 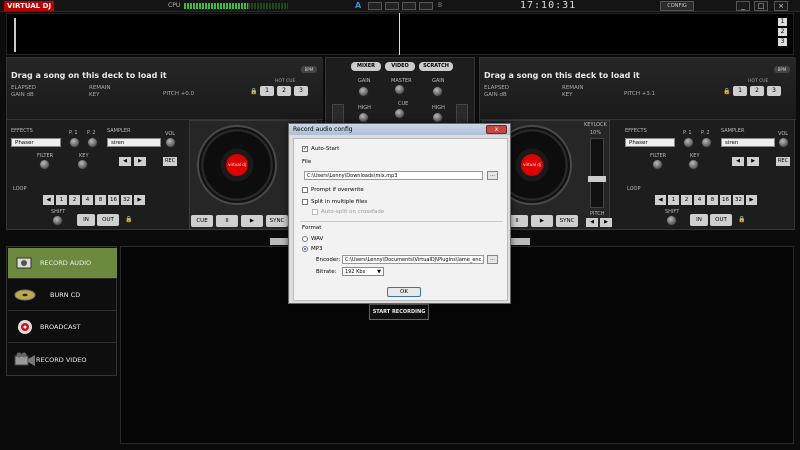 I want to click on pitch-up-button: ▶, so click(x=606, y=222).